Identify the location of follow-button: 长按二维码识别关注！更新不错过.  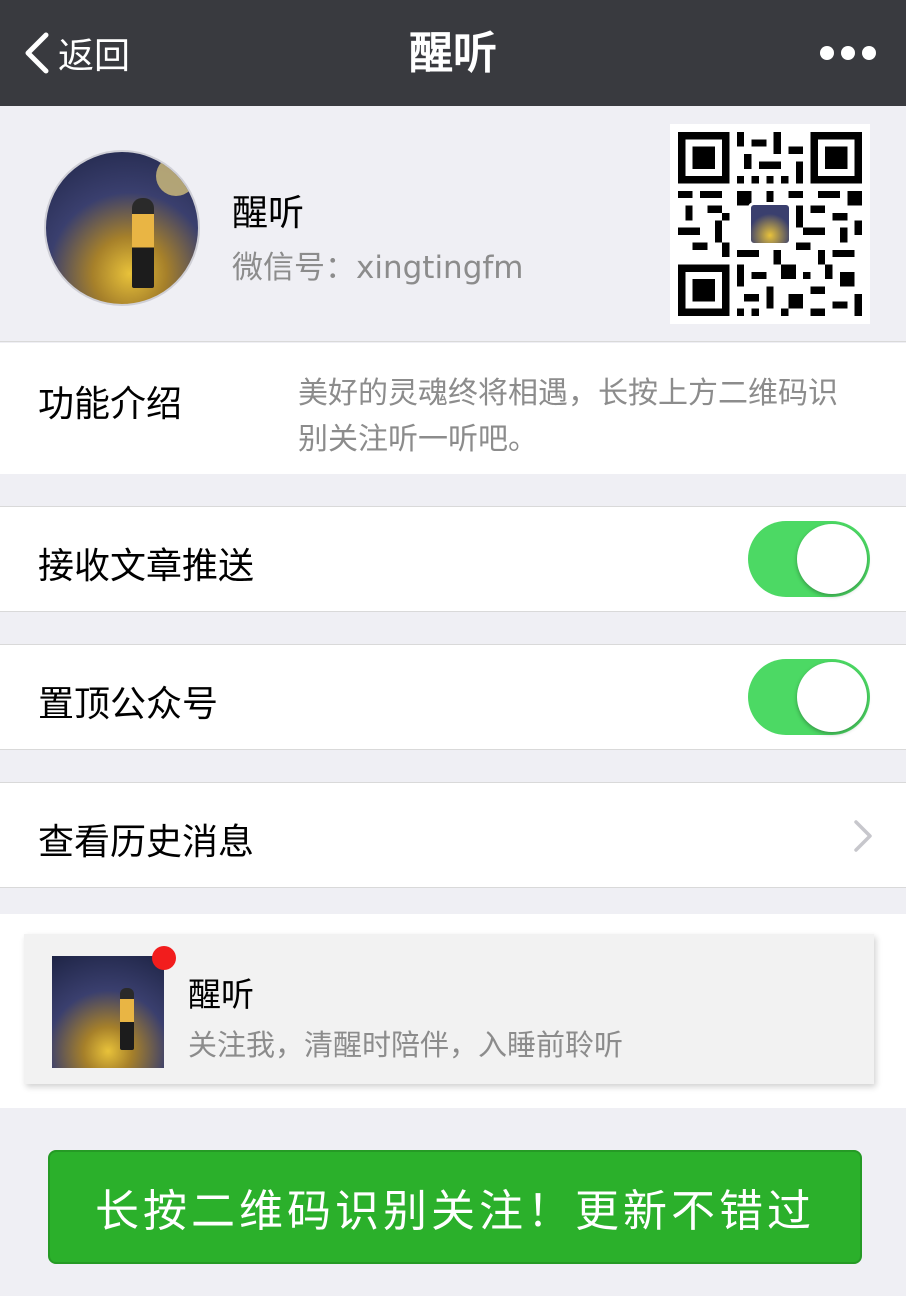
(455, 1207).